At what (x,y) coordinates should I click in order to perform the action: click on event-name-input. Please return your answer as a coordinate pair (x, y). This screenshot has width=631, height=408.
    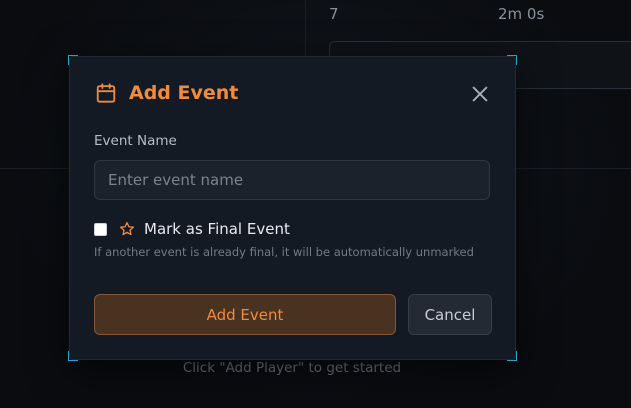
    Looking at the image, I should click on (292, 180).